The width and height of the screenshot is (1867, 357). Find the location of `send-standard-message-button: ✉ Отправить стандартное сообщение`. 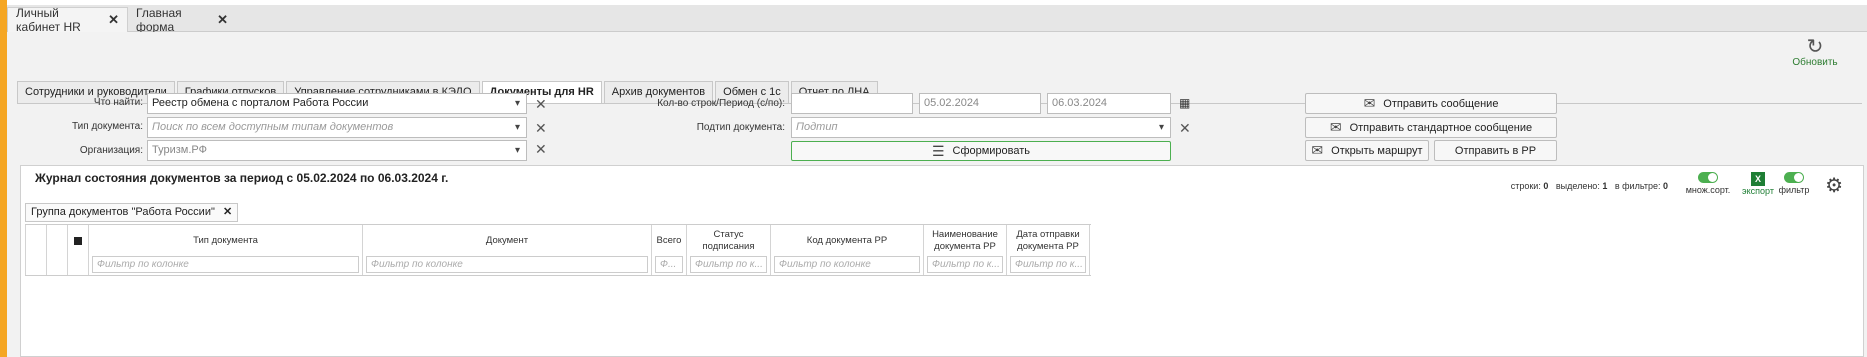

send-standard-message-button: ✉ Отправить стандартное сообщение is located at coordinates (1431, 127).